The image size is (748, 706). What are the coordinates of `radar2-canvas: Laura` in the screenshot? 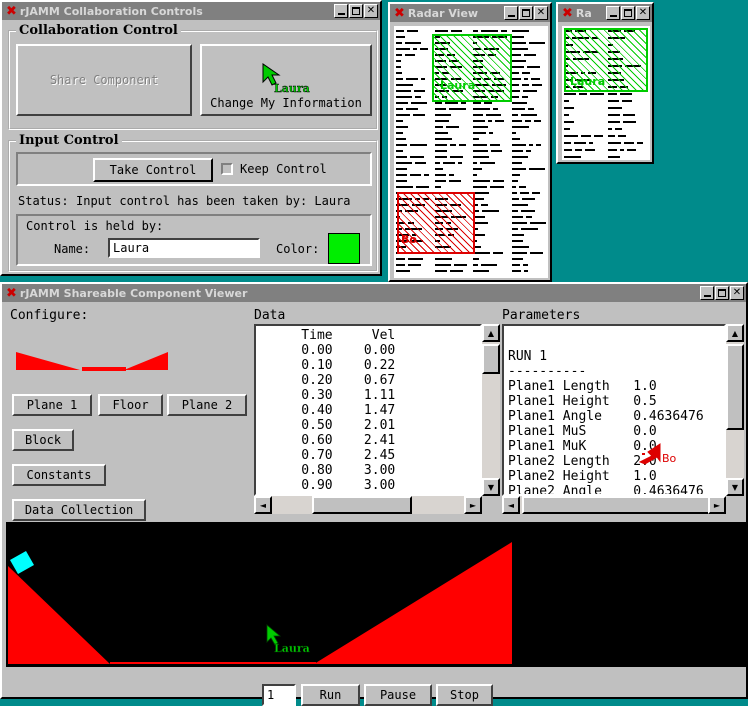 It's located at (606, 93).